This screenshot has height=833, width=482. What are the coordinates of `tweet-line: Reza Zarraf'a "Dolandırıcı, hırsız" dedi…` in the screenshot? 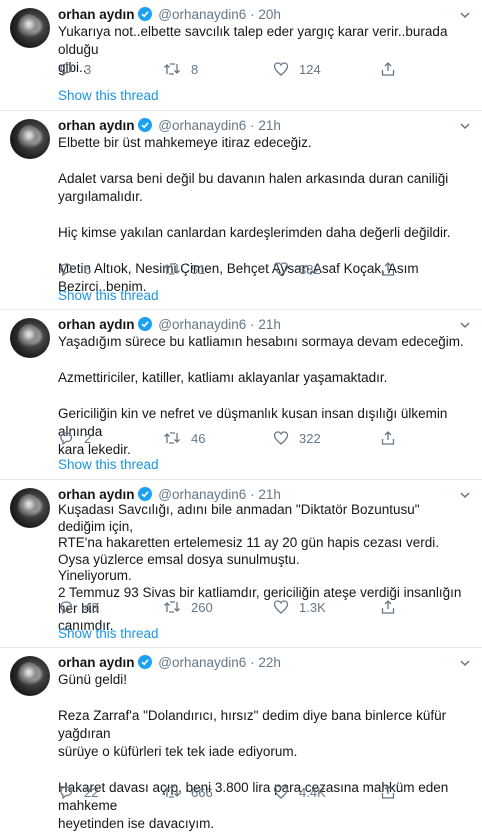 It's located at (252, 724).